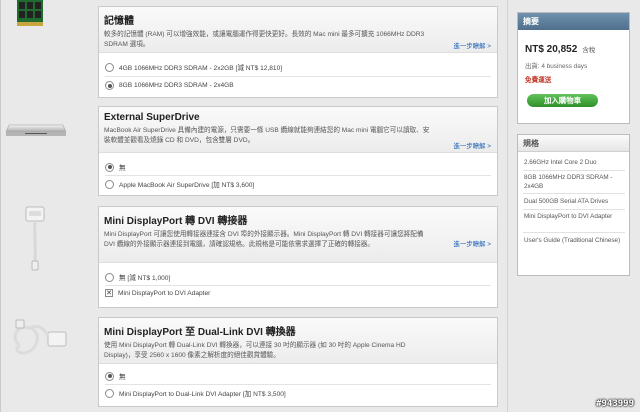 Image resolution: width=640 pixels, height=412 pixels. I want to click on ship-time: 出貨: 4 business days, so click(556, 66).